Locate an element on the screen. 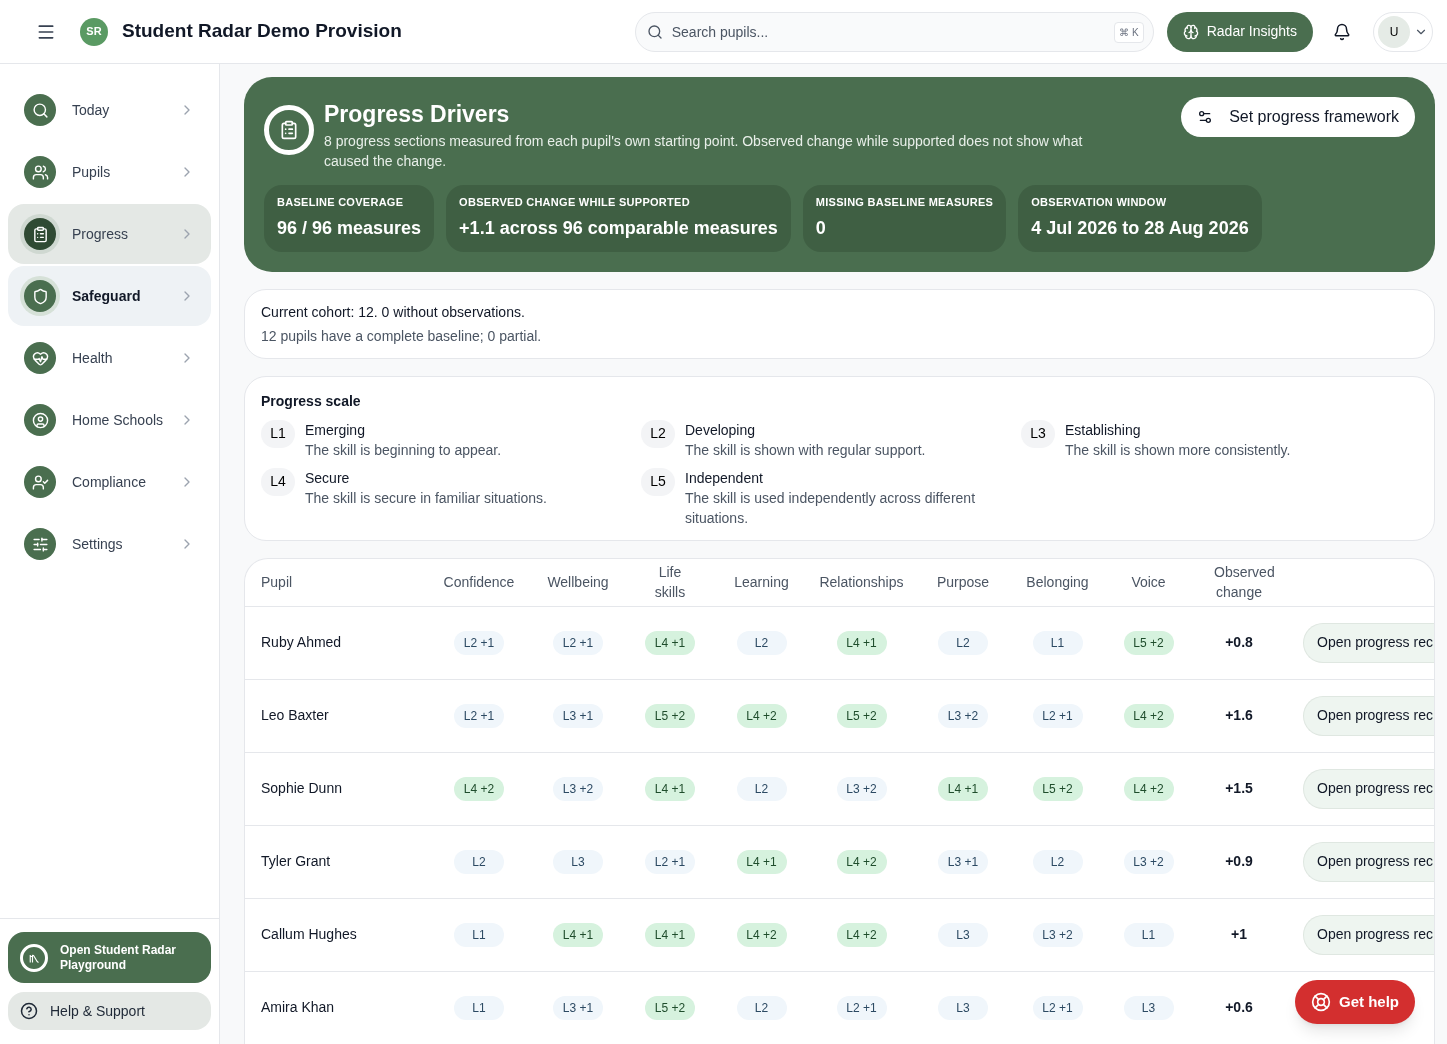 The width and height of the screenshot is (1447, 1044). lifebuoy-icon is located at coordinates (1321, 1002).